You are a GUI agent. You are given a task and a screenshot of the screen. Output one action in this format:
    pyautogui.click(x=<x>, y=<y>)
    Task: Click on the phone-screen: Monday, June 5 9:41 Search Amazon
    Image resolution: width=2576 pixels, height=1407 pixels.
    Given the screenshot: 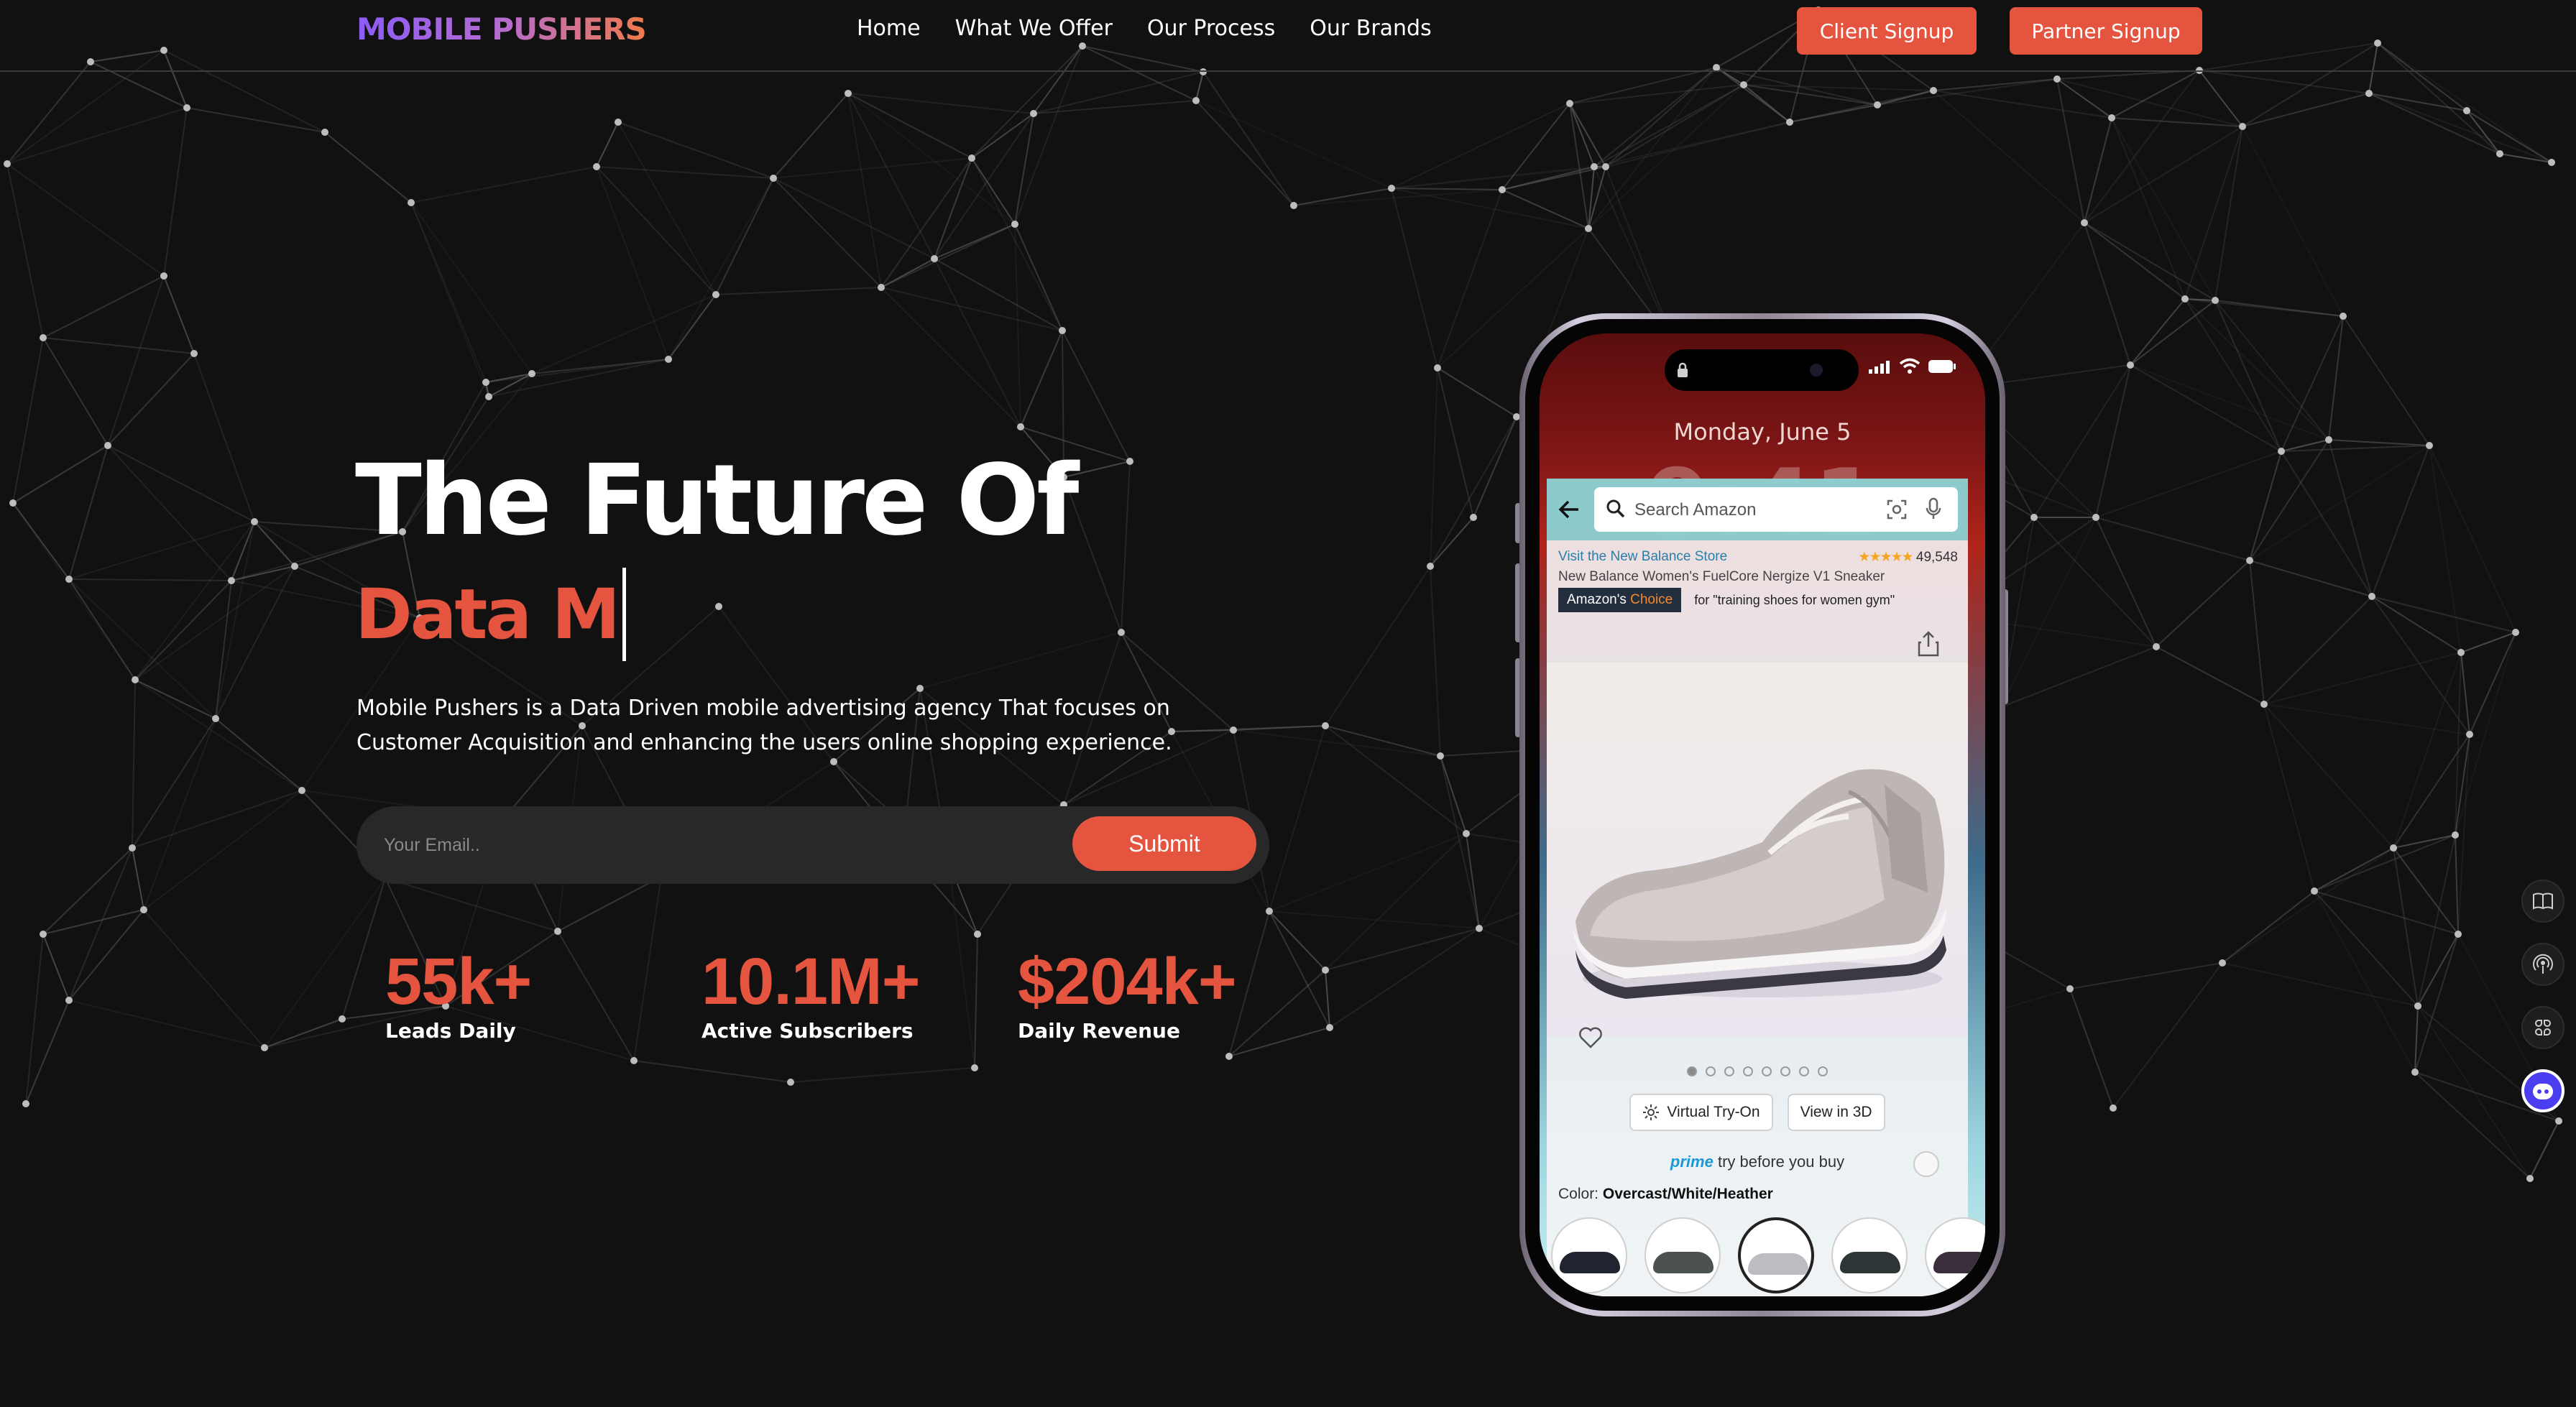 What is the action you would take?
    pyautogui.click(x=1762, y=814)
    